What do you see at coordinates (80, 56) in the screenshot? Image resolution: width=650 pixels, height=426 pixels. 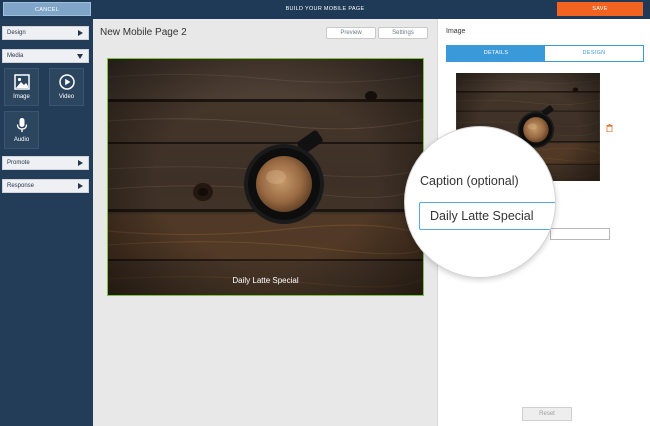 I see `chevron-down-icon` at bounding box center [80, 56].